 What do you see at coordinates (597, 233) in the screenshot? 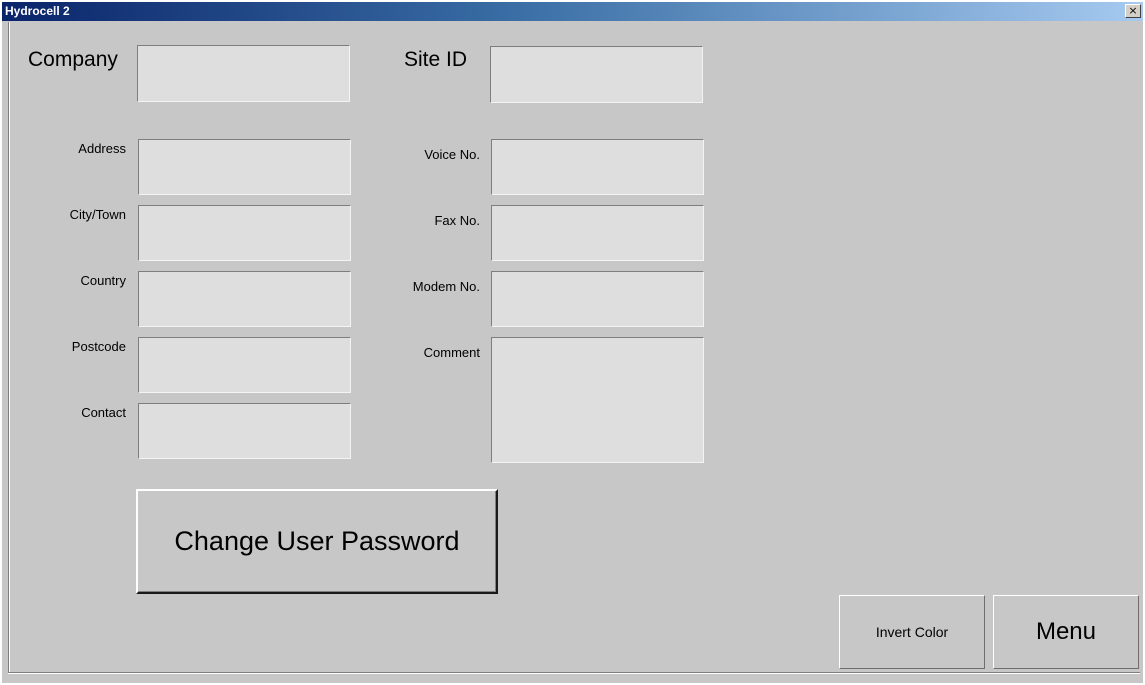
I see `fax-no-field` at bounding box center [597, 233].